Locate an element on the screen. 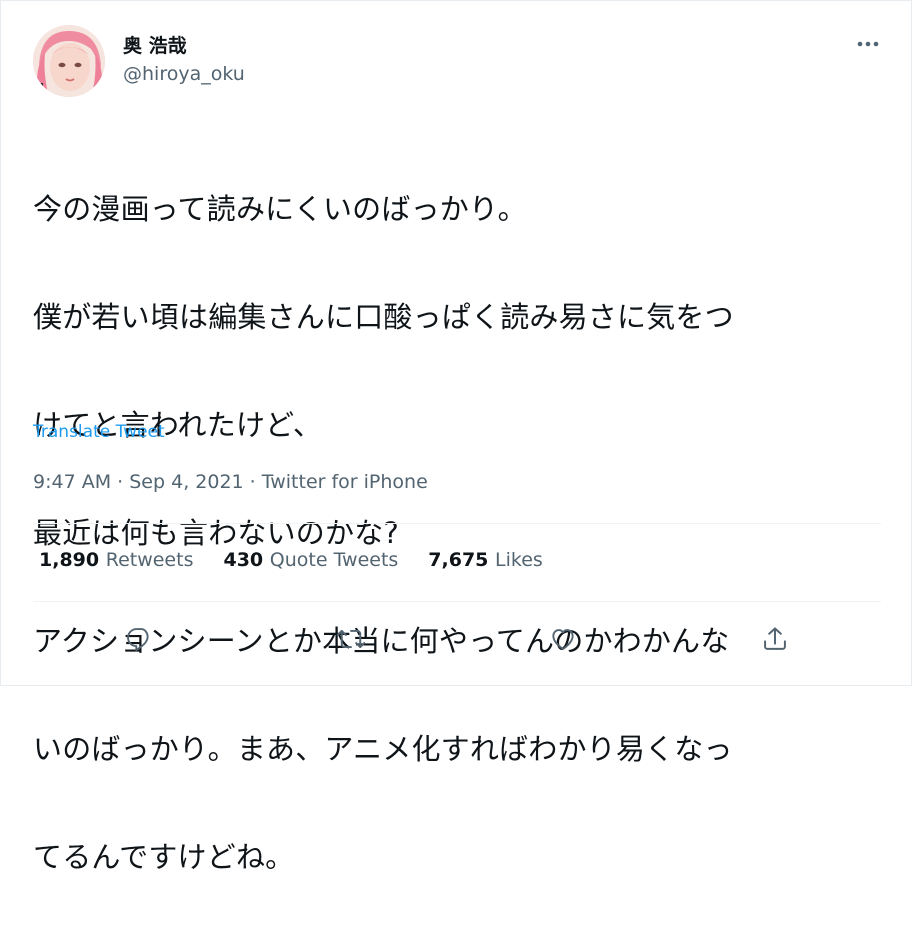 The image size is (916, 947). author-handle: @hiroya_oku is located at coordinates (184, 74).